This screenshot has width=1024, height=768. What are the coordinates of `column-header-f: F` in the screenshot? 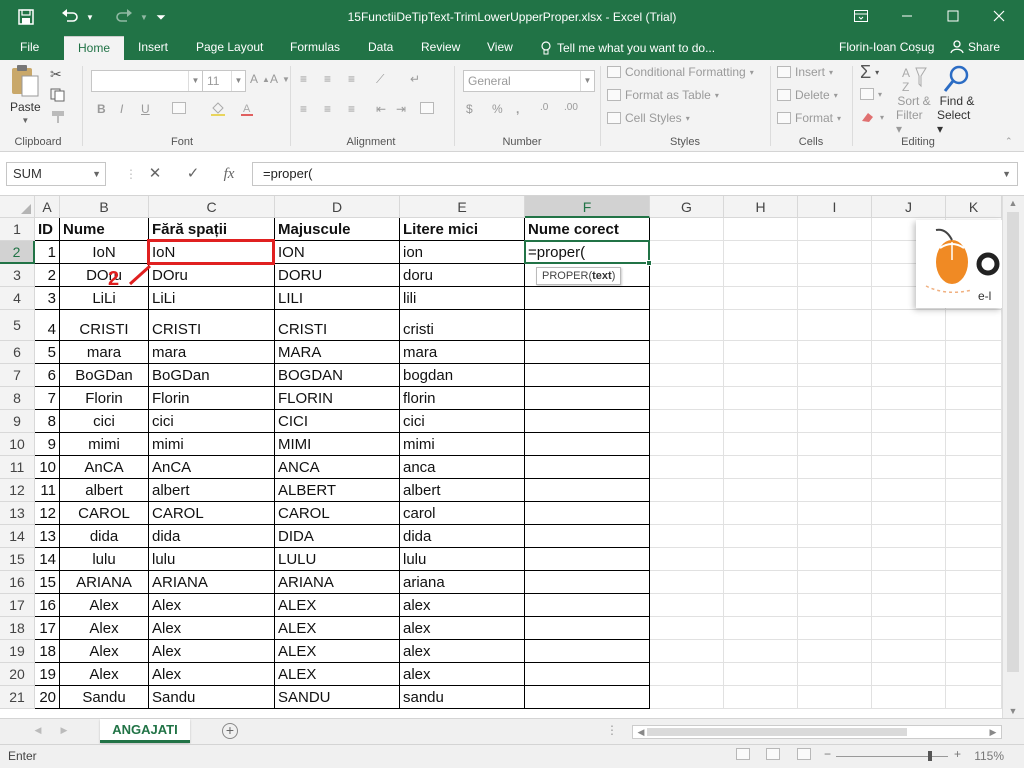 It's located at (587, 207).